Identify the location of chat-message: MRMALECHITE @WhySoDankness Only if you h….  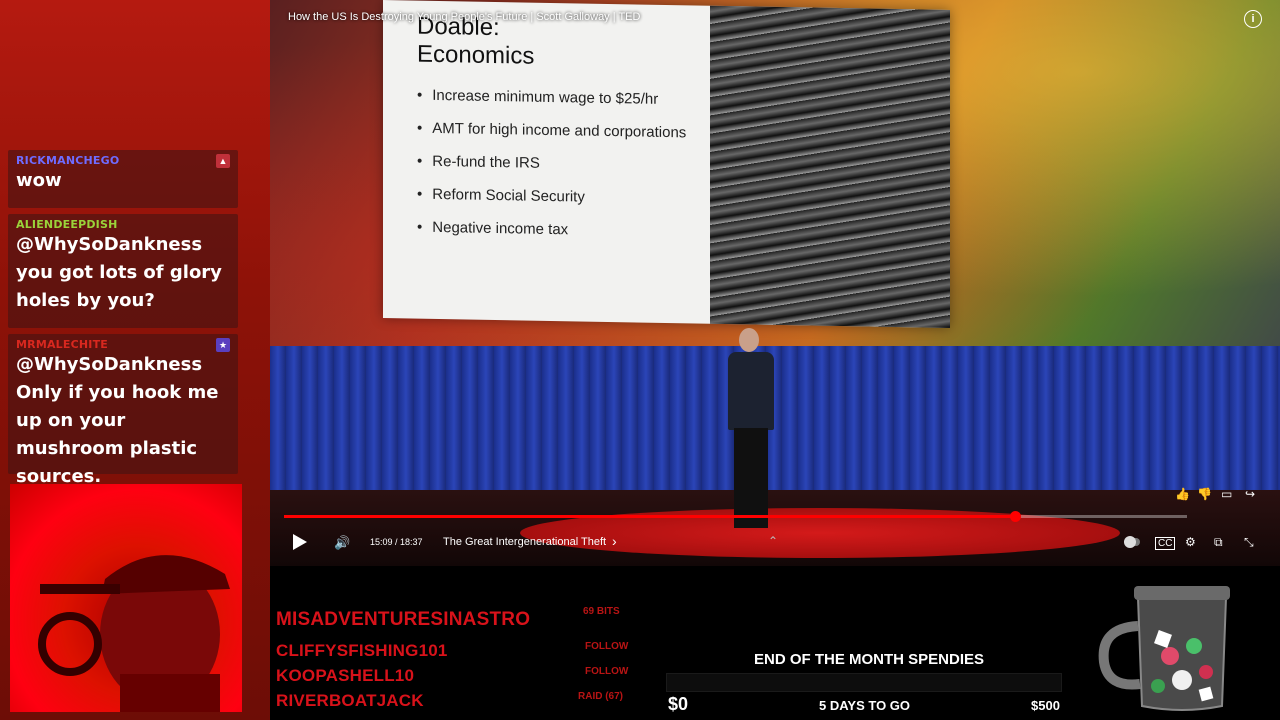
(123, 410).